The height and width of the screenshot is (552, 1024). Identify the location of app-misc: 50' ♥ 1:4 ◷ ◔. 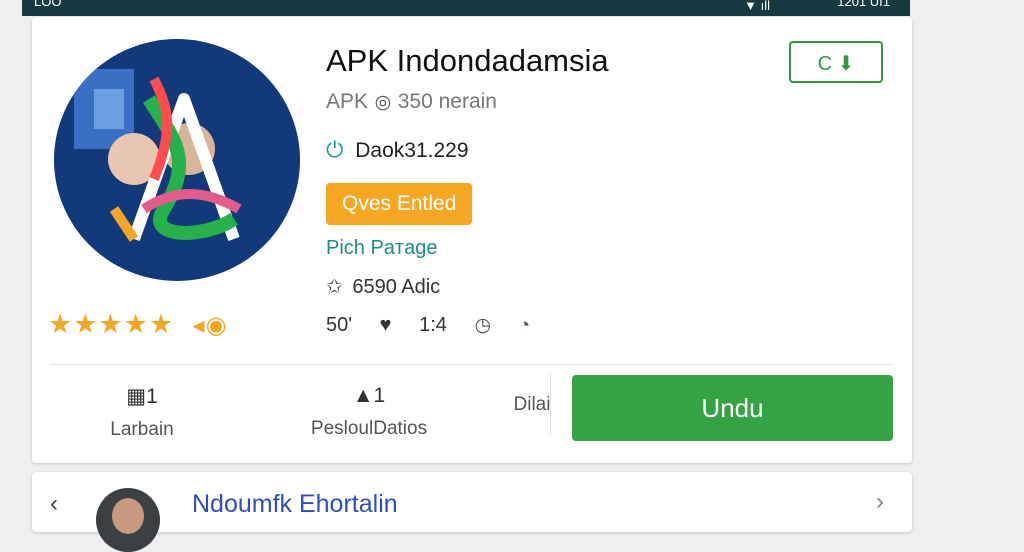
(439, 325).